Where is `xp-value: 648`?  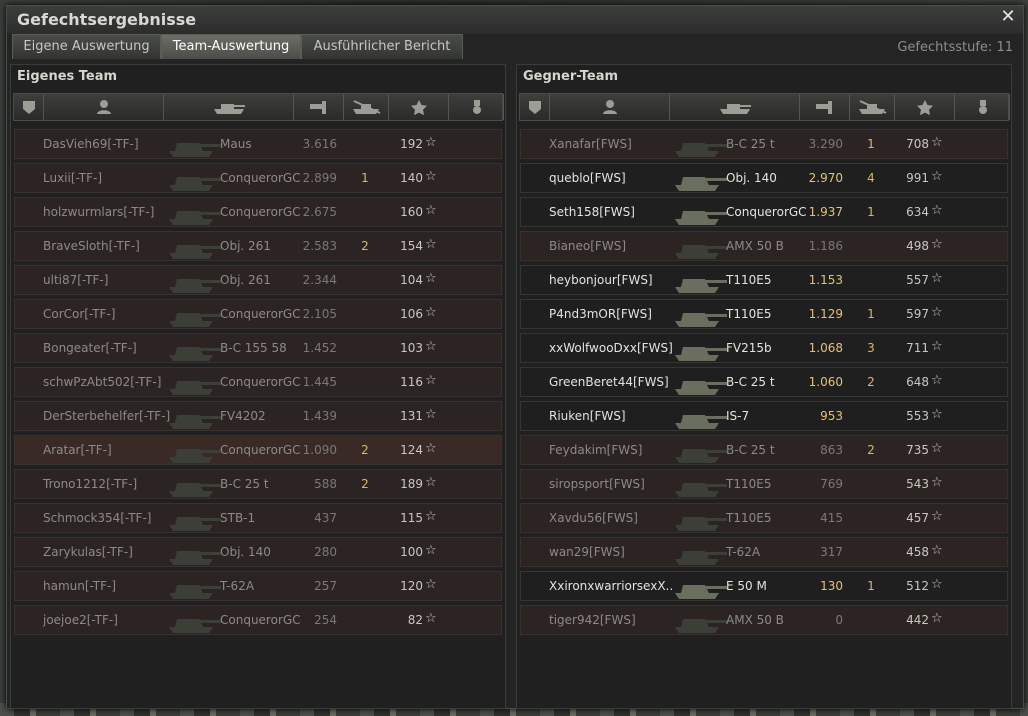
xp-value: 648 is located at coordinates (917, 382).